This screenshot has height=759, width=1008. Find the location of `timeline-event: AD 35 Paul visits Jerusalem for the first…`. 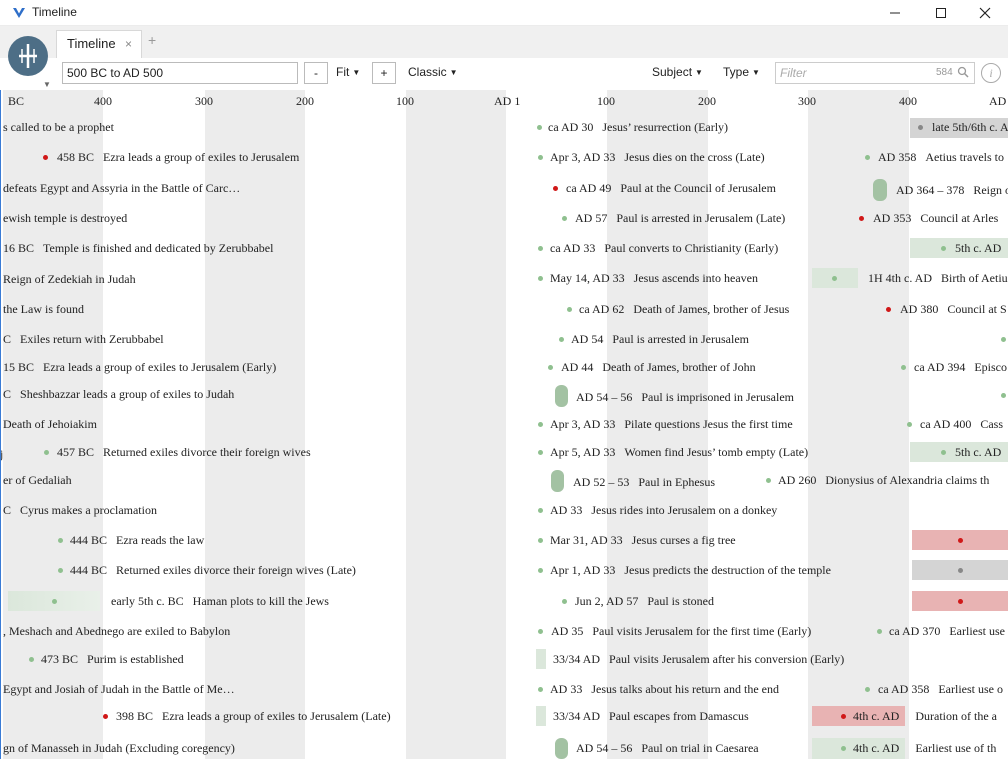

timeline-event: AD 35 Paul visits Jerusalem for the first… is located at coordinates (681, 631).